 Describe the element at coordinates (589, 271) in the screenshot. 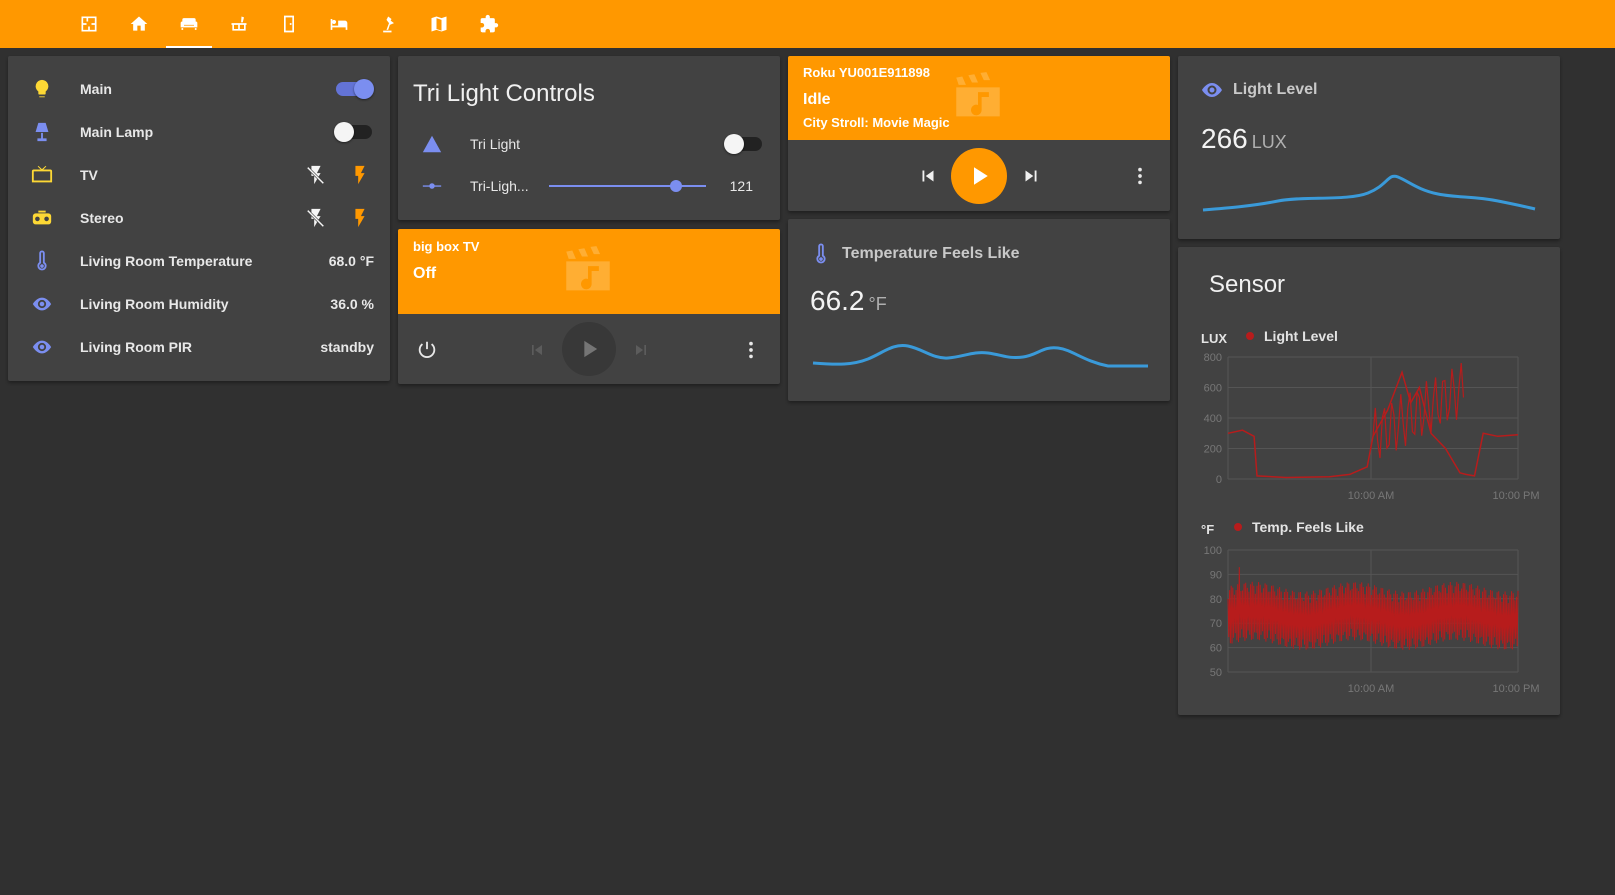

I see `media-header: big box TV Off` at that location.